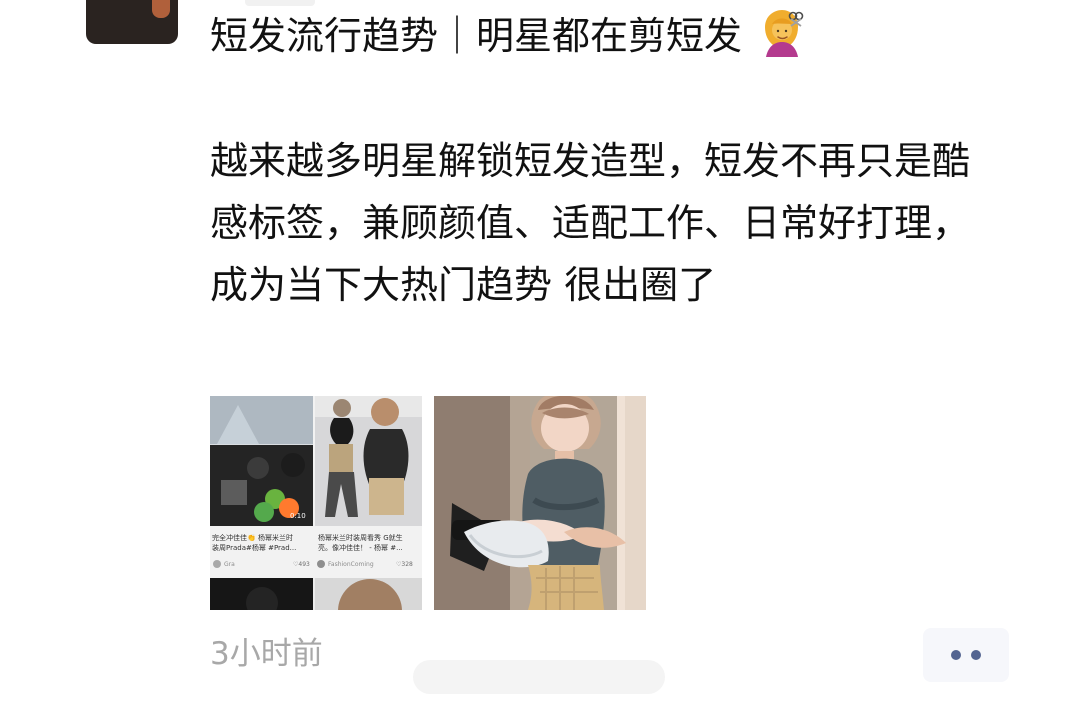 This screenshot has width=1080, height=706. What do you see at coordinates (351, 564) in the screenshot?
I see `svg-text: FashionComing` at bounding box center [351, 564].